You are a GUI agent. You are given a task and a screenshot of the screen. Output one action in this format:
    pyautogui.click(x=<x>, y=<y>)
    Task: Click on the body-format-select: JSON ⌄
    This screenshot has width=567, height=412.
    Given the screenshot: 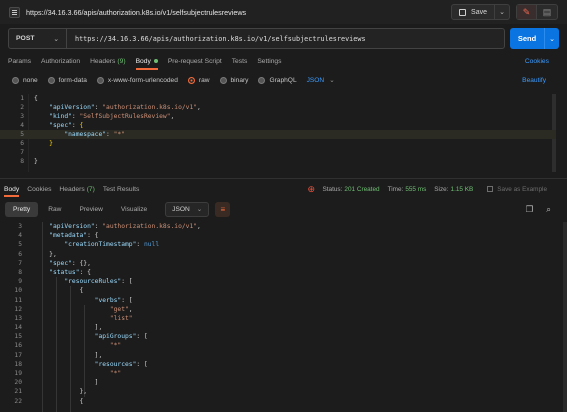 What is the action you would take?
    pyautogui.click(x=321, y=80)
    